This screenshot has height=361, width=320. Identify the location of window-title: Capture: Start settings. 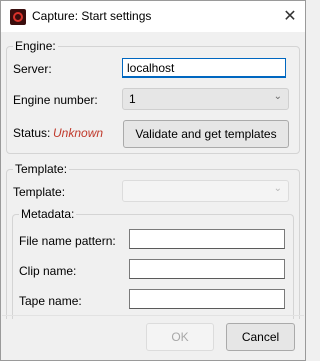
(92, 16).